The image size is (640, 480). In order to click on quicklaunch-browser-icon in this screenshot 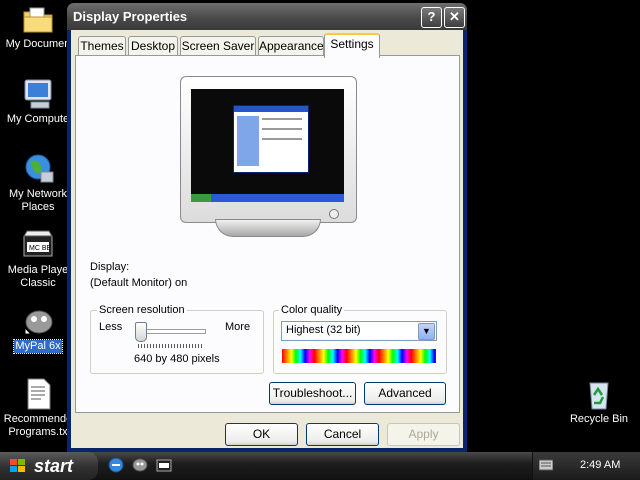, I will do `click(116, 465)`.